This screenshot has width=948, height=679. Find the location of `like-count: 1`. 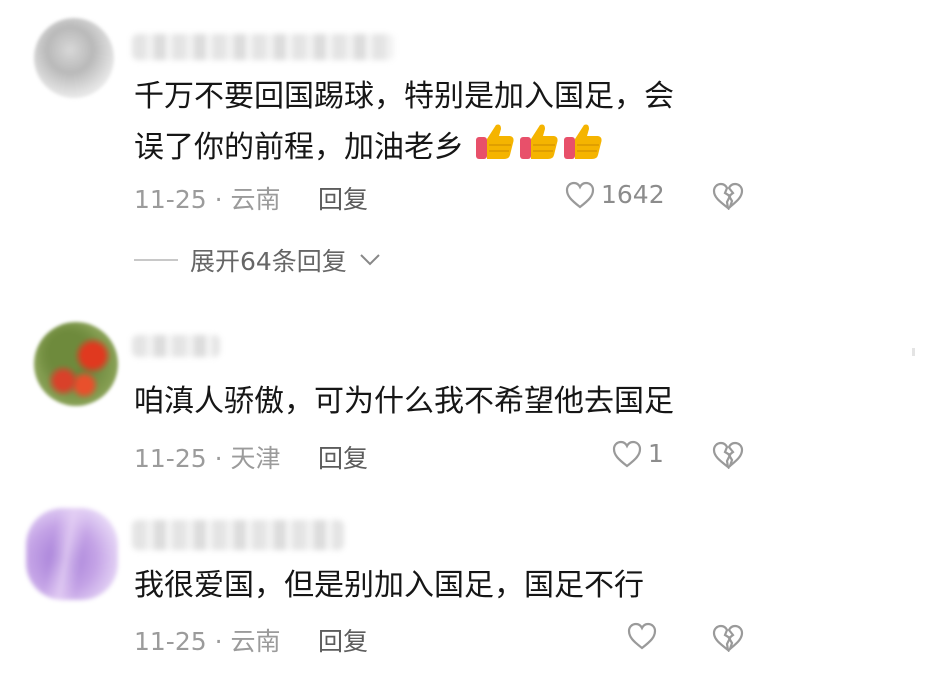

like-count: 1 is located at coordinates (656, 453).